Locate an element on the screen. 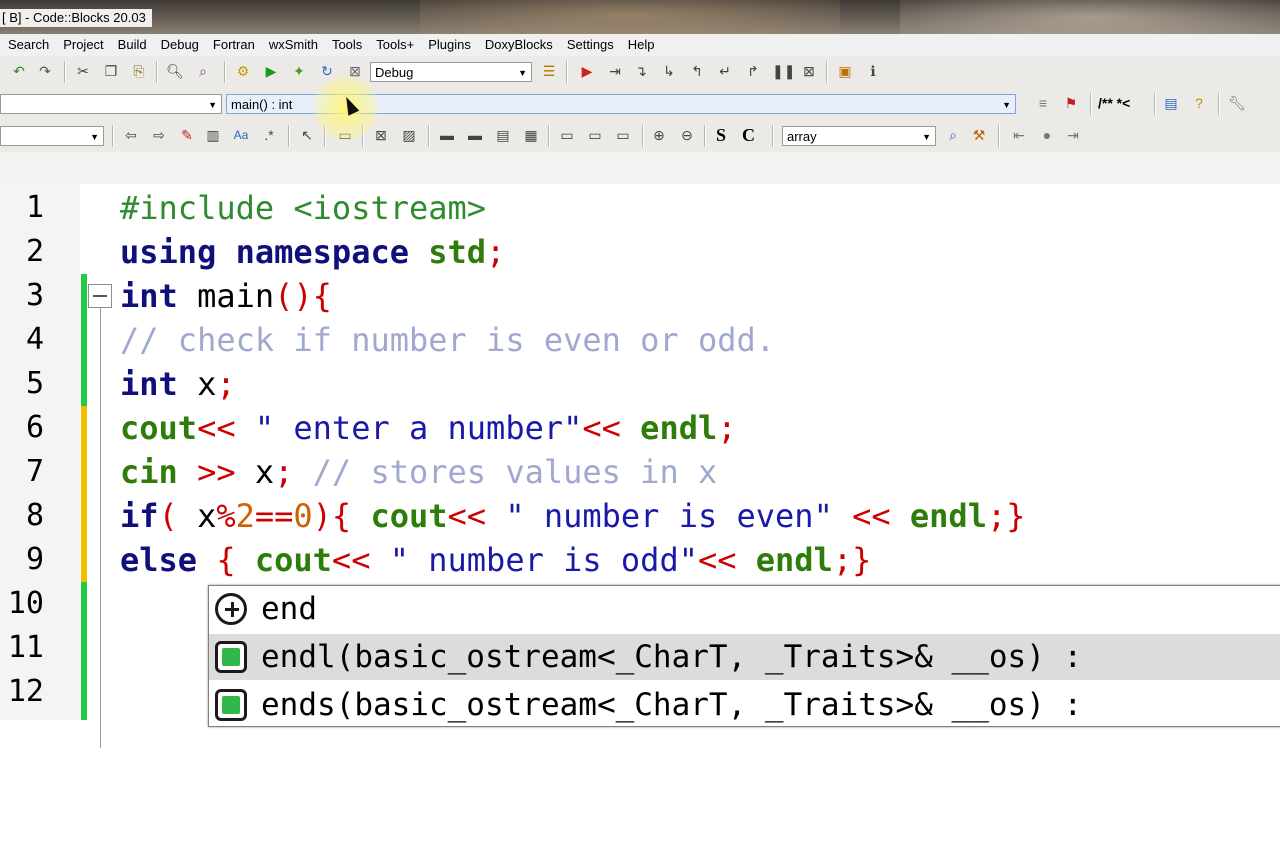 The image size is (1280, 866). debug-info-icon: ℹ is located at coordinates (873, 71).